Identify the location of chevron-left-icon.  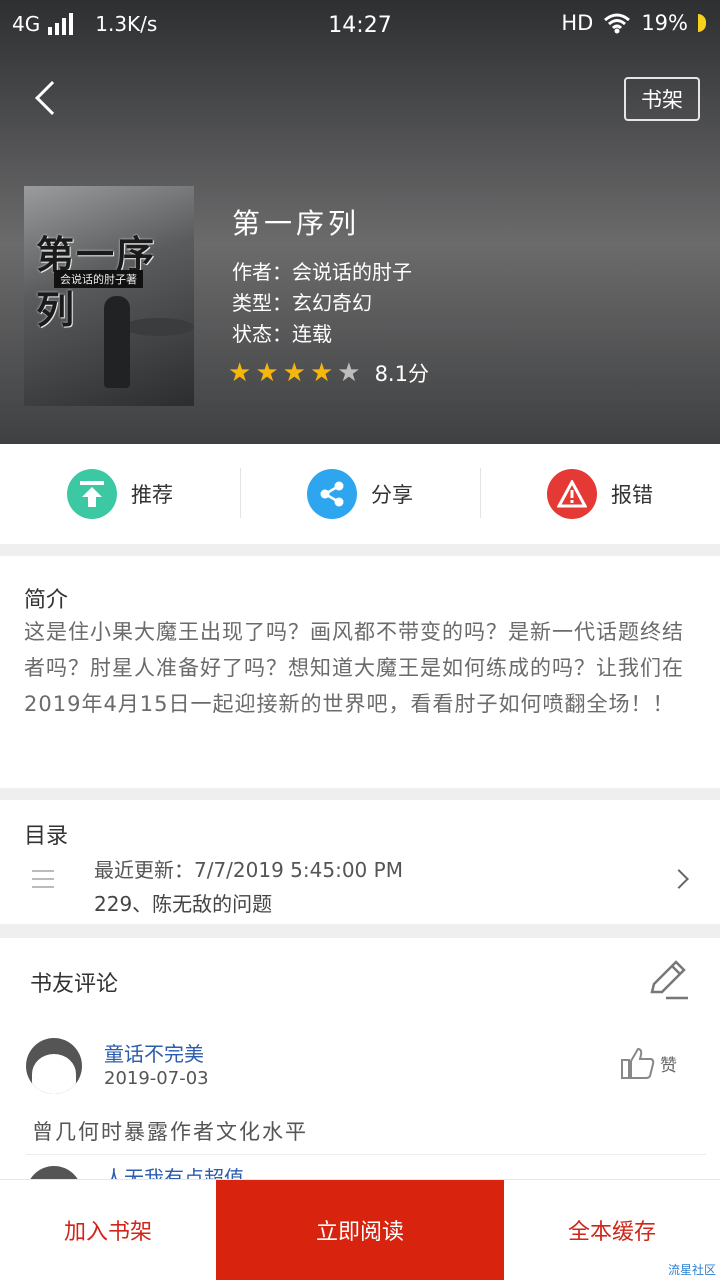
(52, 98).